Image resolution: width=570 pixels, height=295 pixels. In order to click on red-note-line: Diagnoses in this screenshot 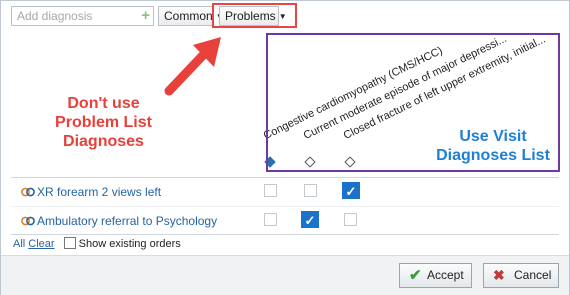, I will do `click(103, 141)`.